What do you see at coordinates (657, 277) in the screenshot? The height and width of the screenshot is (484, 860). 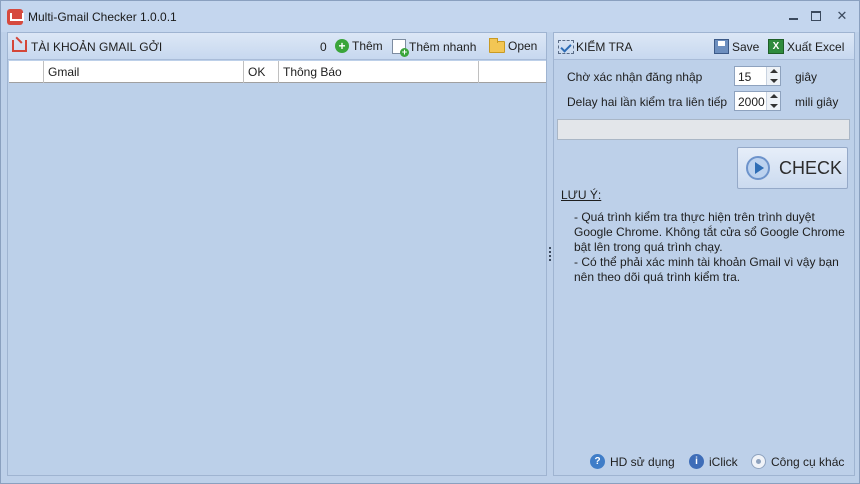 I see `note-line: nên theo dõi quá trình kiểm tra.` at bounding box center [657, 277].